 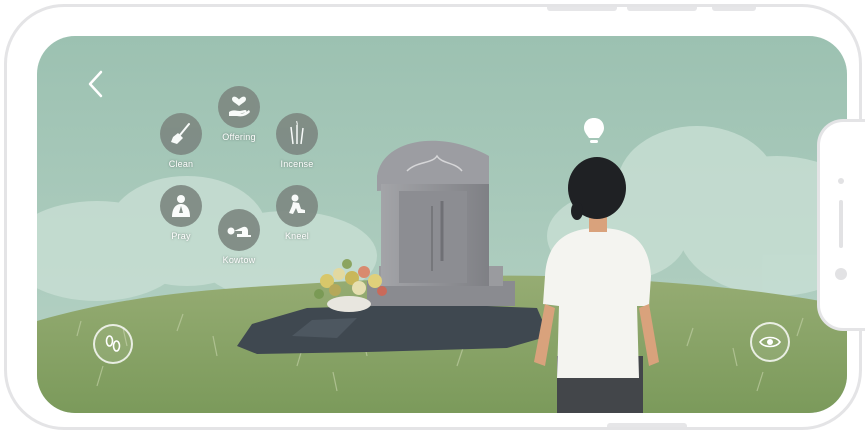 What do you see at coordinates (239, 137) in the screenshot?
I see `action-label: Offering` at bounding box center [239, 137].